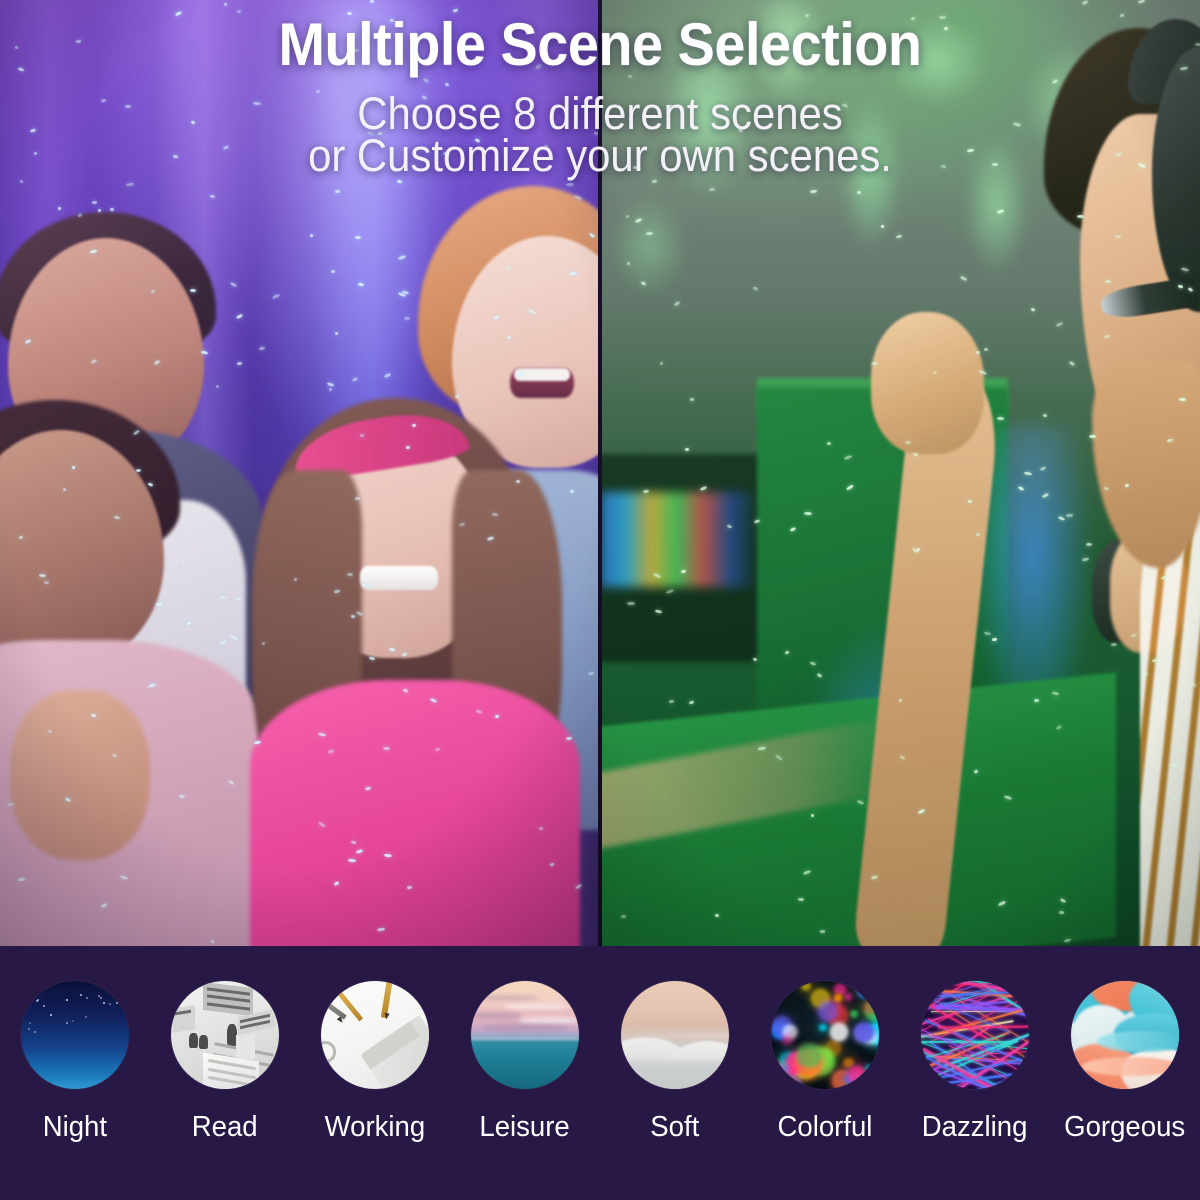 This screenshot has height=1200, width=1200. What do you see at coordinates (675, 1127) in the screenshot?
I see `scene-label-soft: Soft` at bounding box center [675, 1127].